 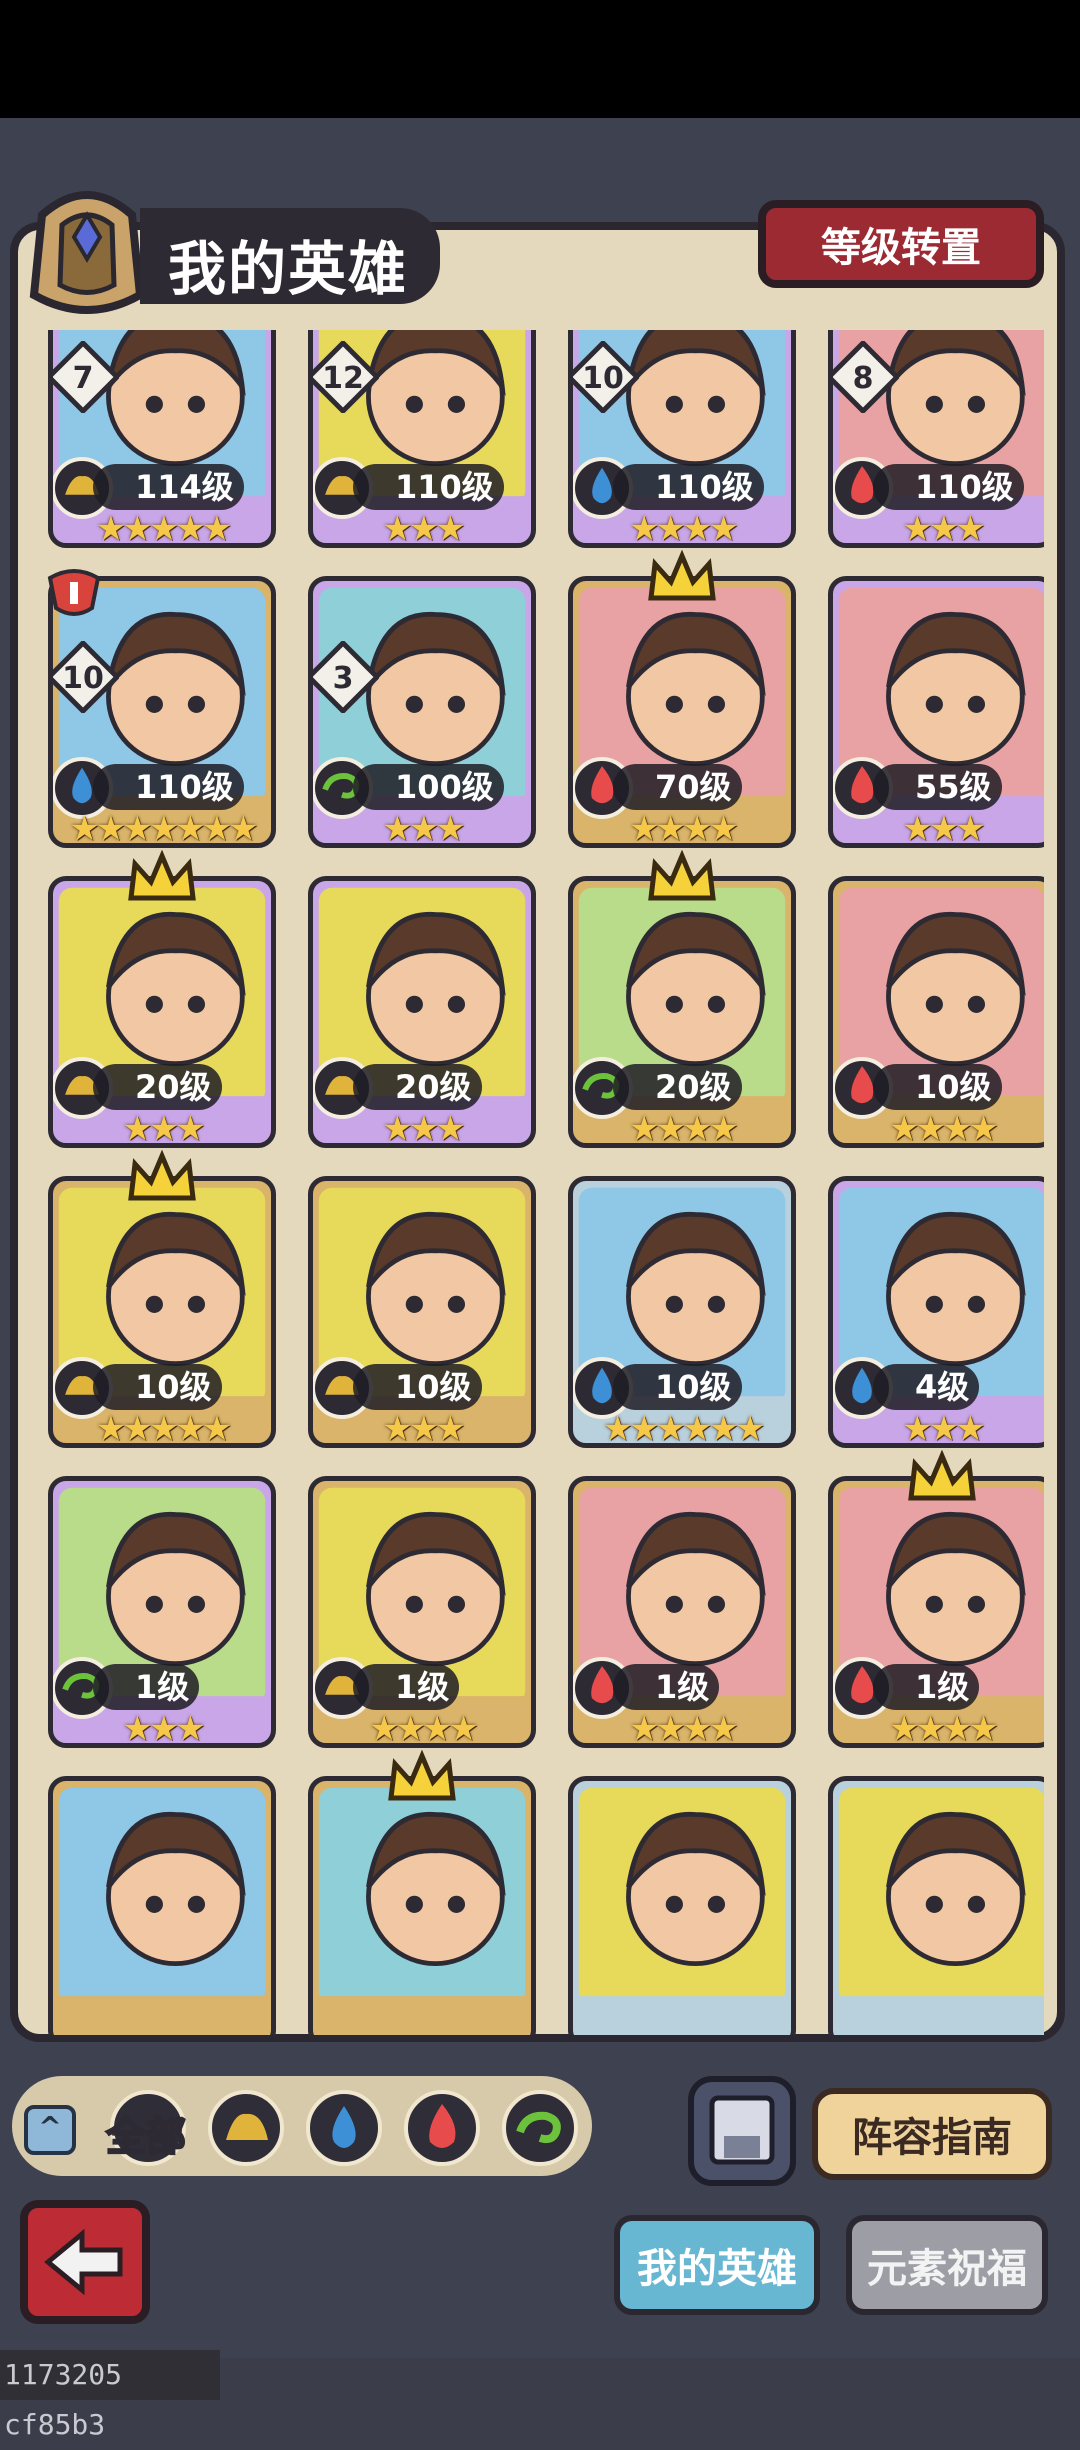 I want to click on fire-icon, so click(x=442, y=2126).